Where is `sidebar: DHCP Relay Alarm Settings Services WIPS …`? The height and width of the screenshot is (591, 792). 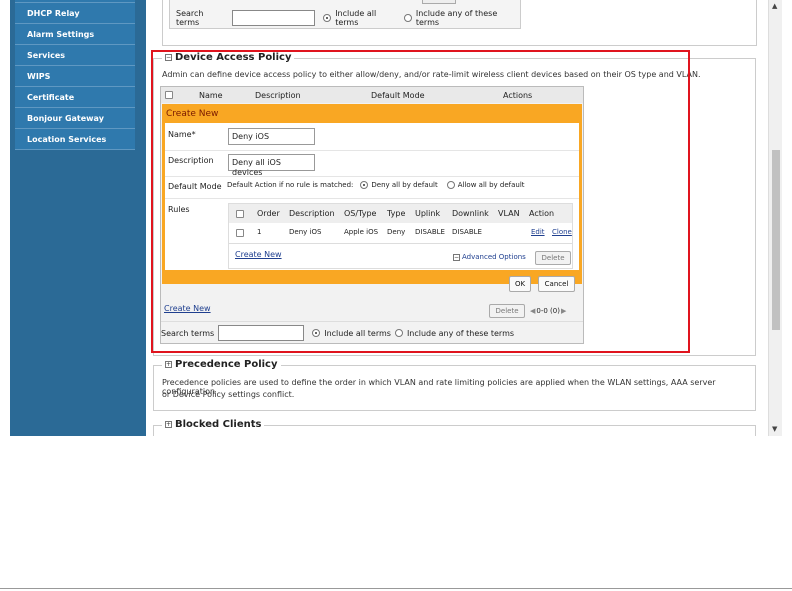
sidebar: DHCP Relay Alarm Settings Services WIPS … is located at coordinates (75, 75).